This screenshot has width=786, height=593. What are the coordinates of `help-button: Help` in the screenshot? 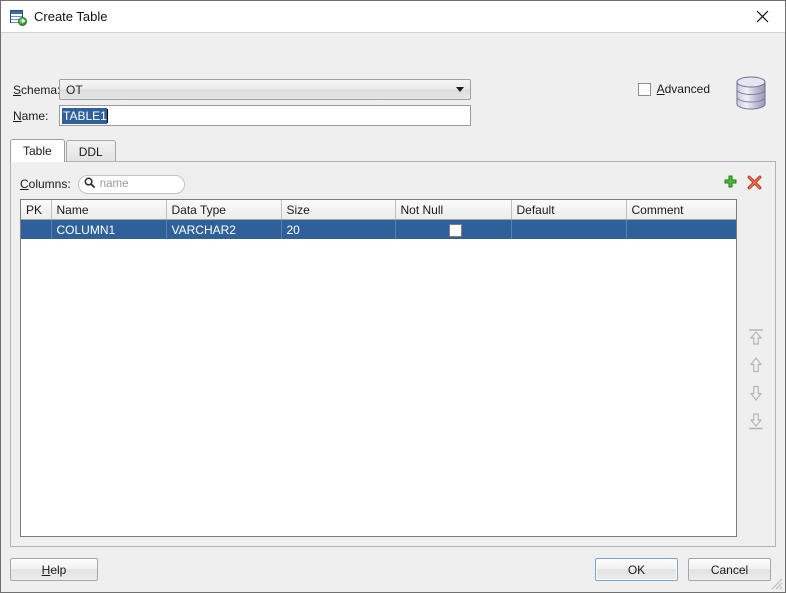 It's located at (54, 569).